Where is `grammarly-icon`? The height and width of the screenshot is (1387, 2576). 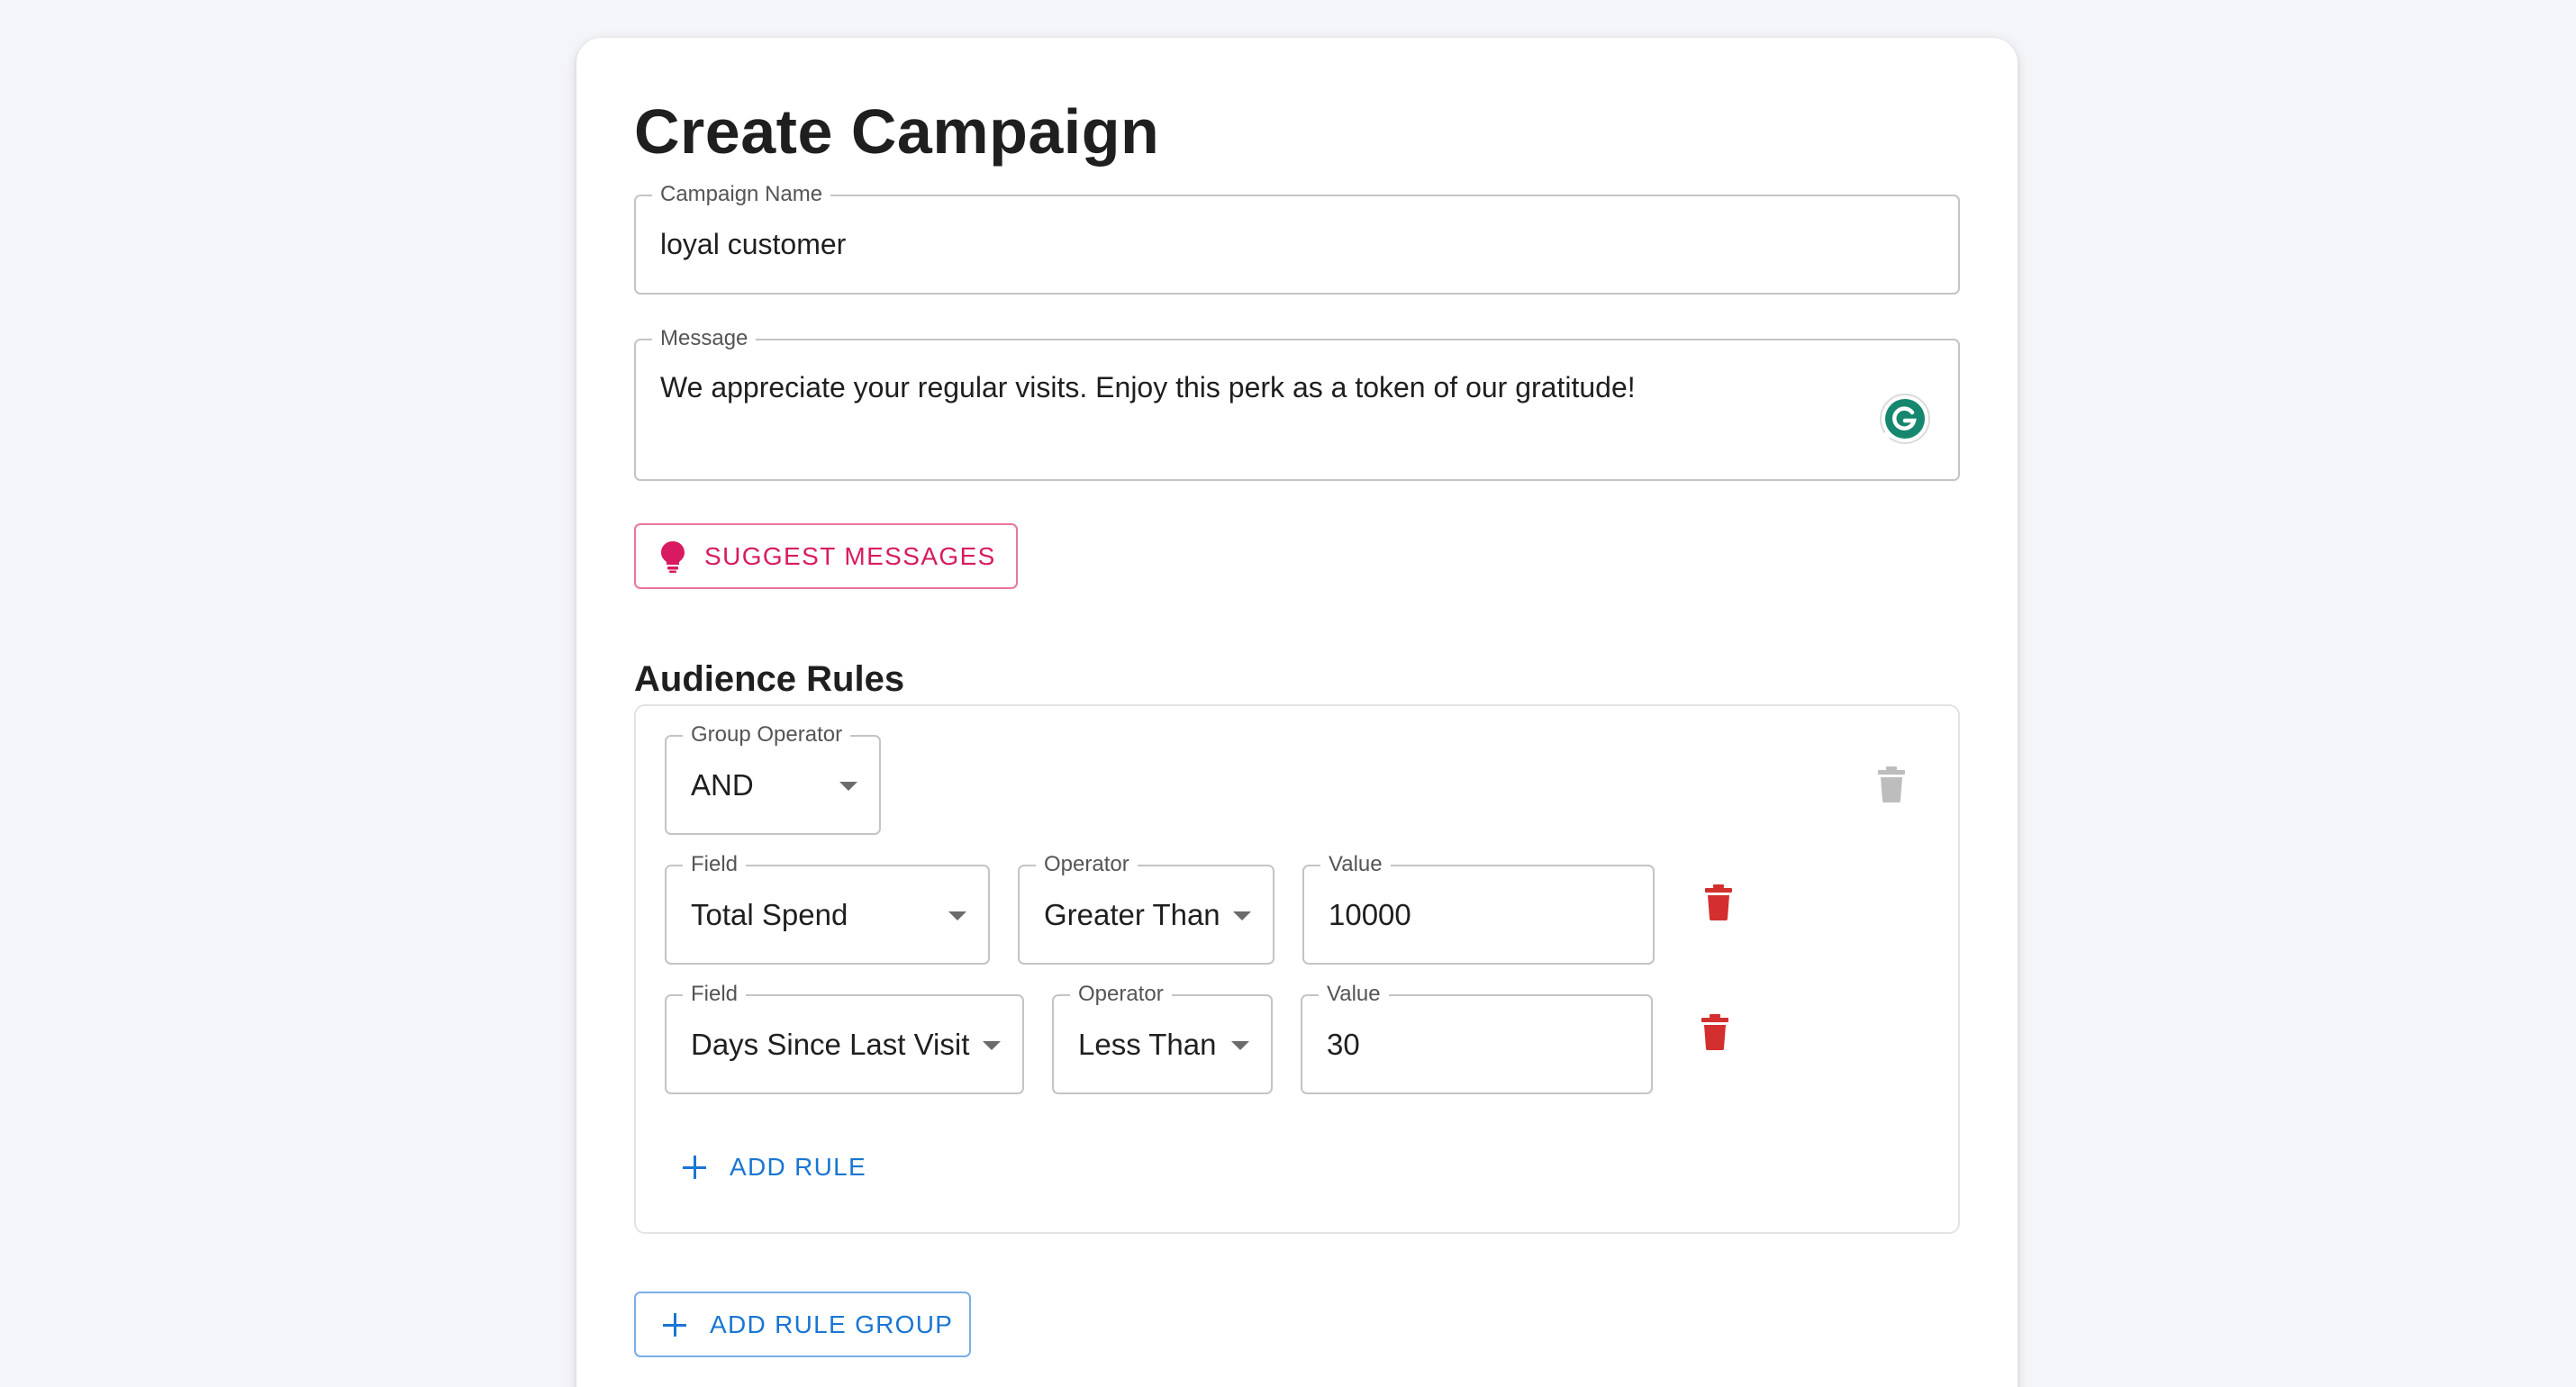 grammarly-icon is located at coordinates (1905, 419).